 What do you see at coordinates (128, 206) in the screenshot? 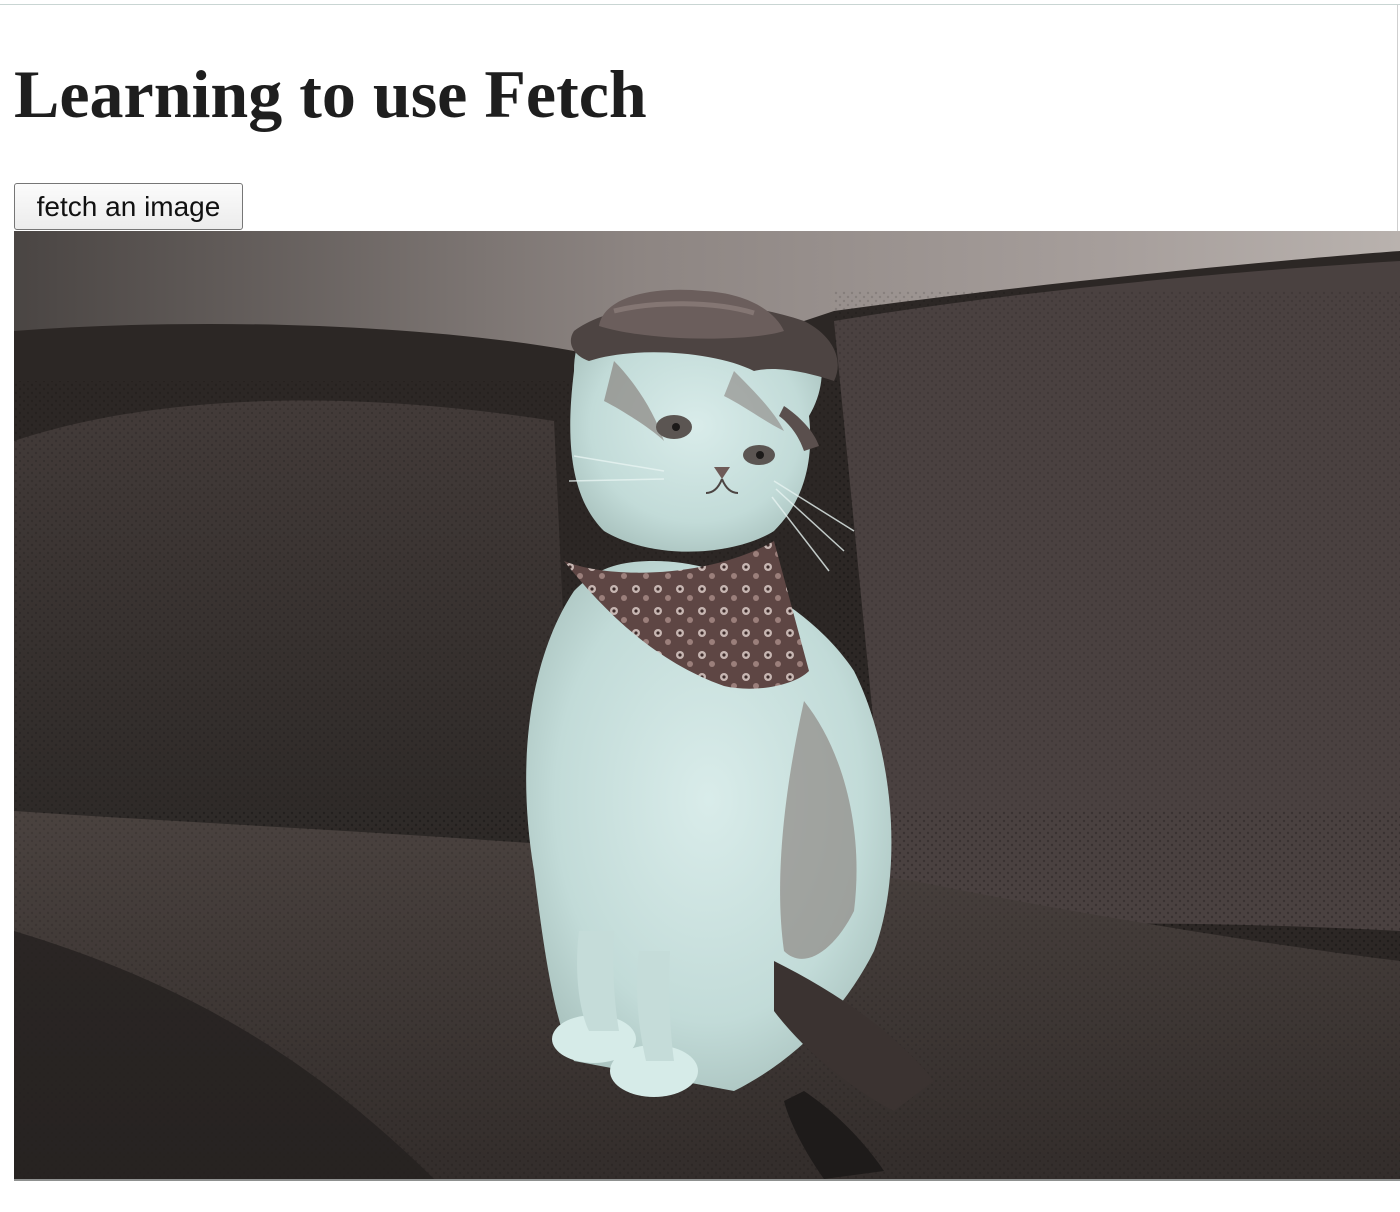
I see `fetch-image-button: fetch an image` at bounding box center [128, 206].